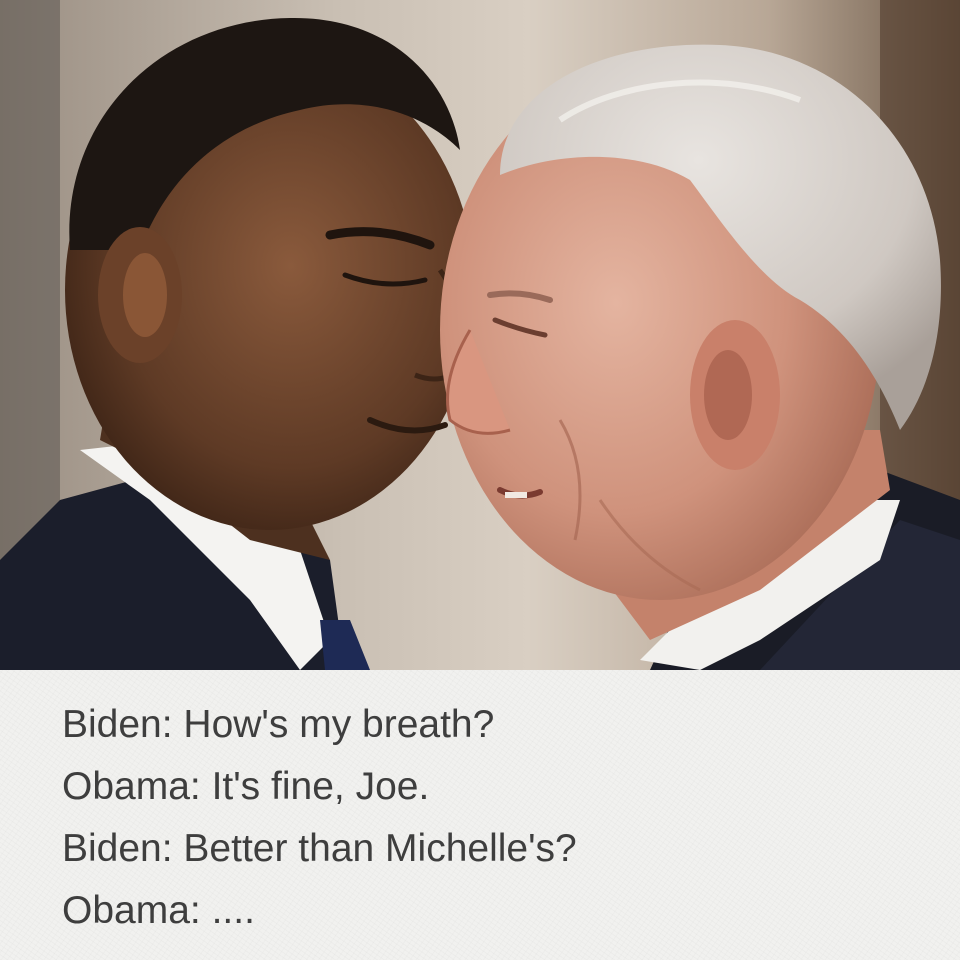 Image resolution: width=960 pixels, height=960 pixels. Describe the element at coordinates (246, 786) in the screenshot. I see `caption-line-2: Obama: It's fine, Joe.` at that location.